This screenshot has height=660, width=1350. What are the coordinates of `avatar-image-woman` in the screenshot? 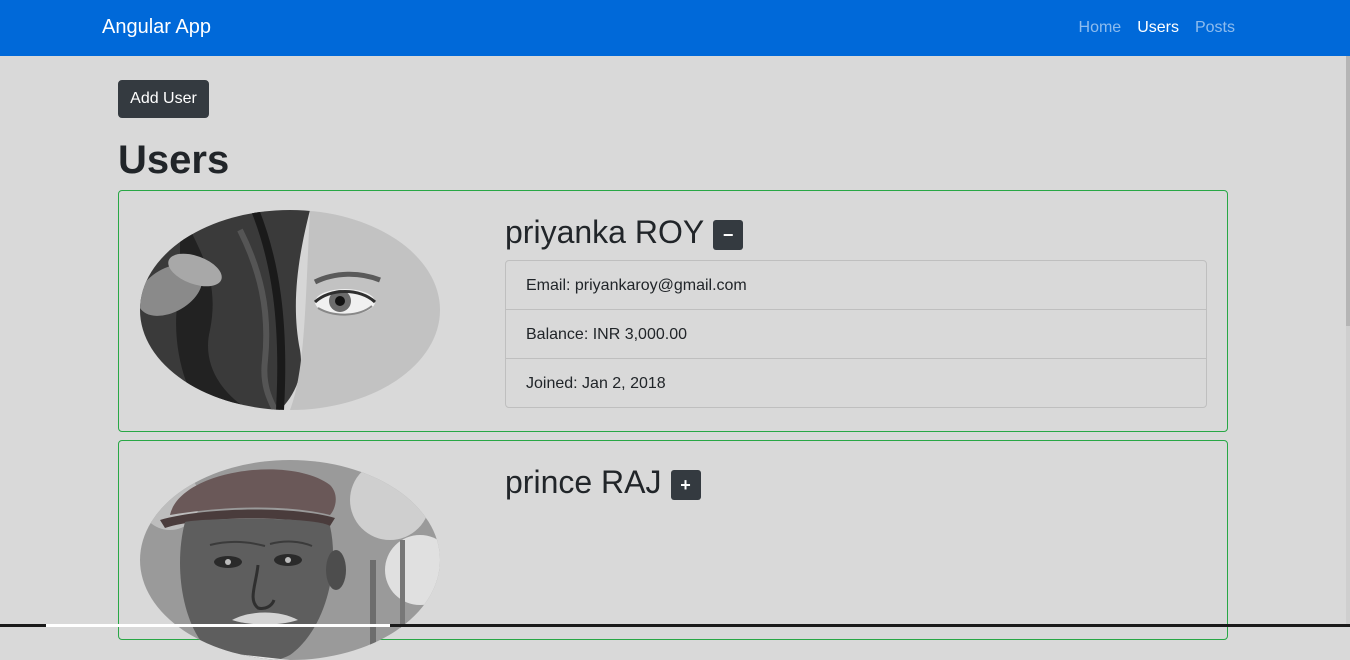 It's located at (290, 310).